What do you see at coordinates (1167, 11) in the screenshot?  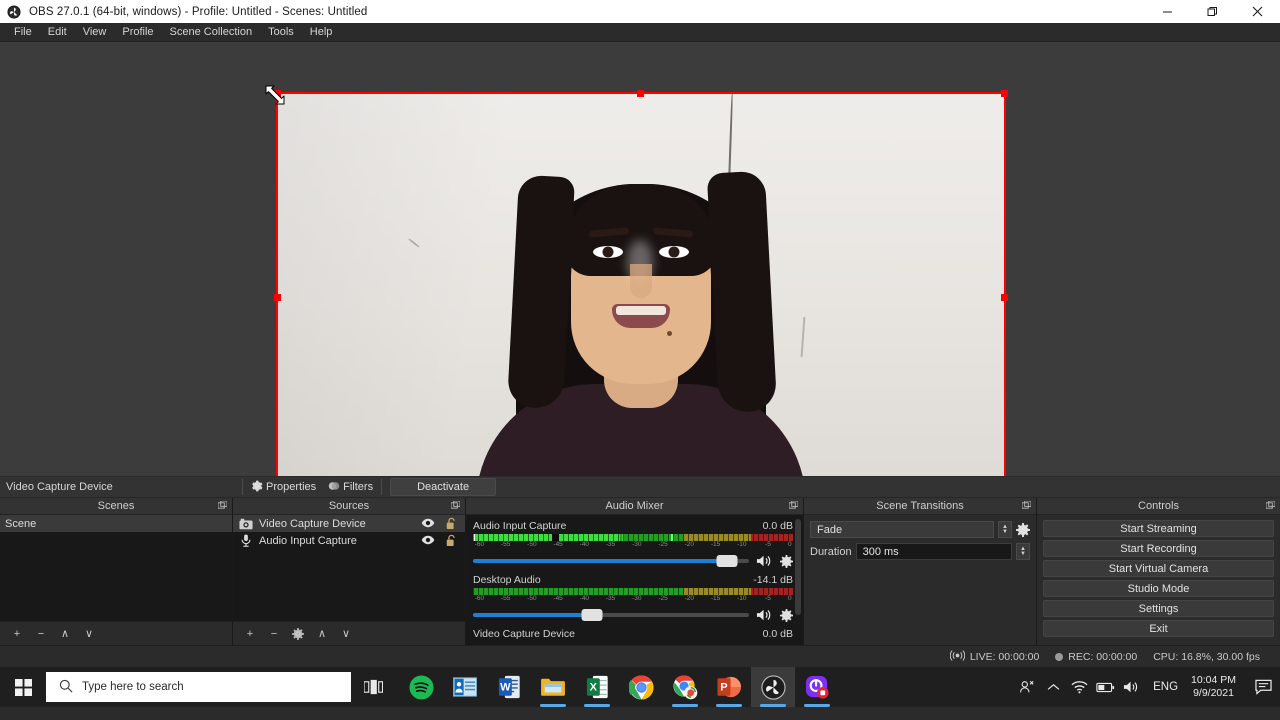 I see `minimize-button` at bounding box center [1167, 11].